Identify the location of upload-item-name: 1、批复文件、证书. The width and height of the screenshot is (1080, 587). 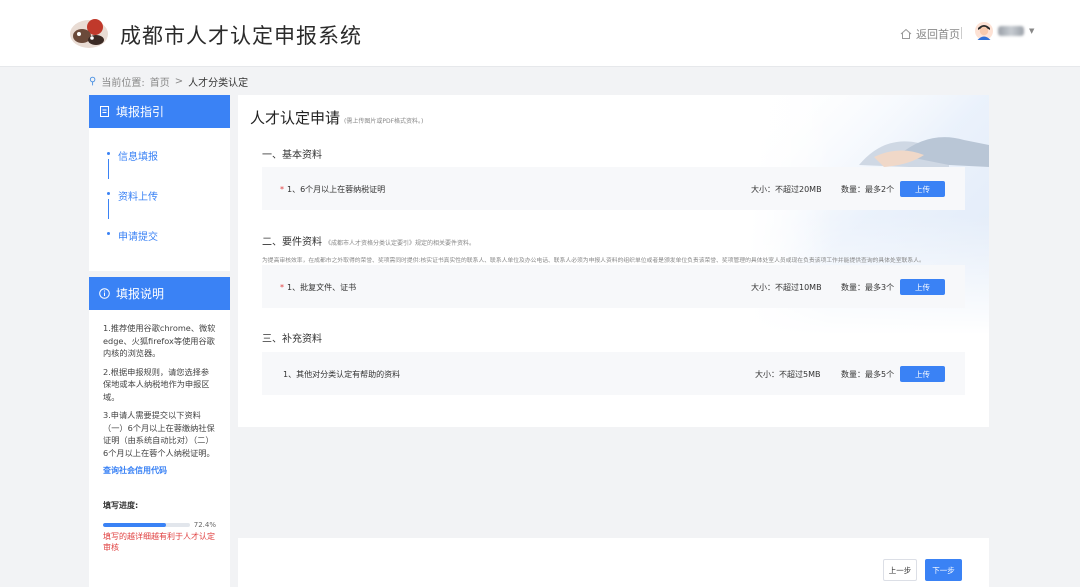
(322, 287).